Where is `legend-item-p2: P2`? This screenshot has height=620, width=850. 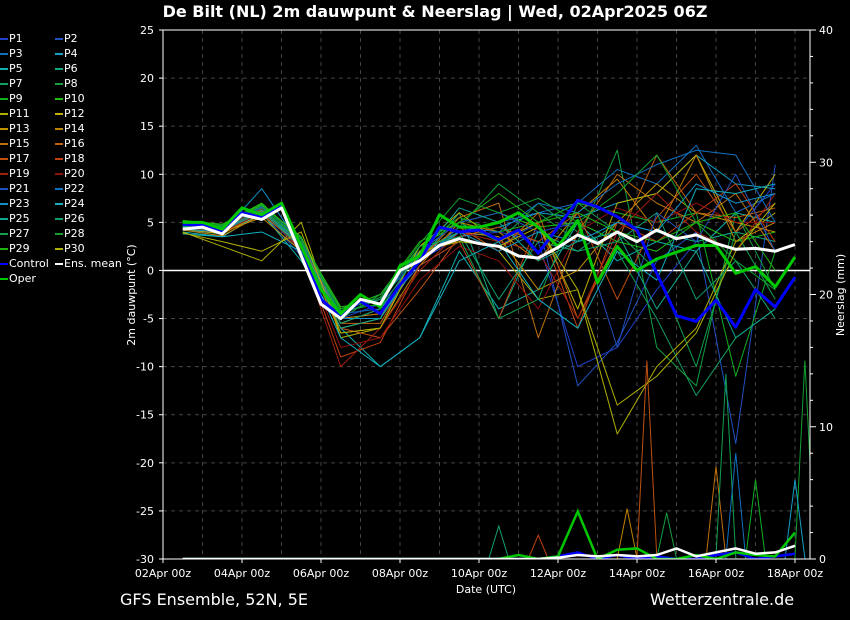
legend-item-p2: P2 is located at coordinates (66, 38).